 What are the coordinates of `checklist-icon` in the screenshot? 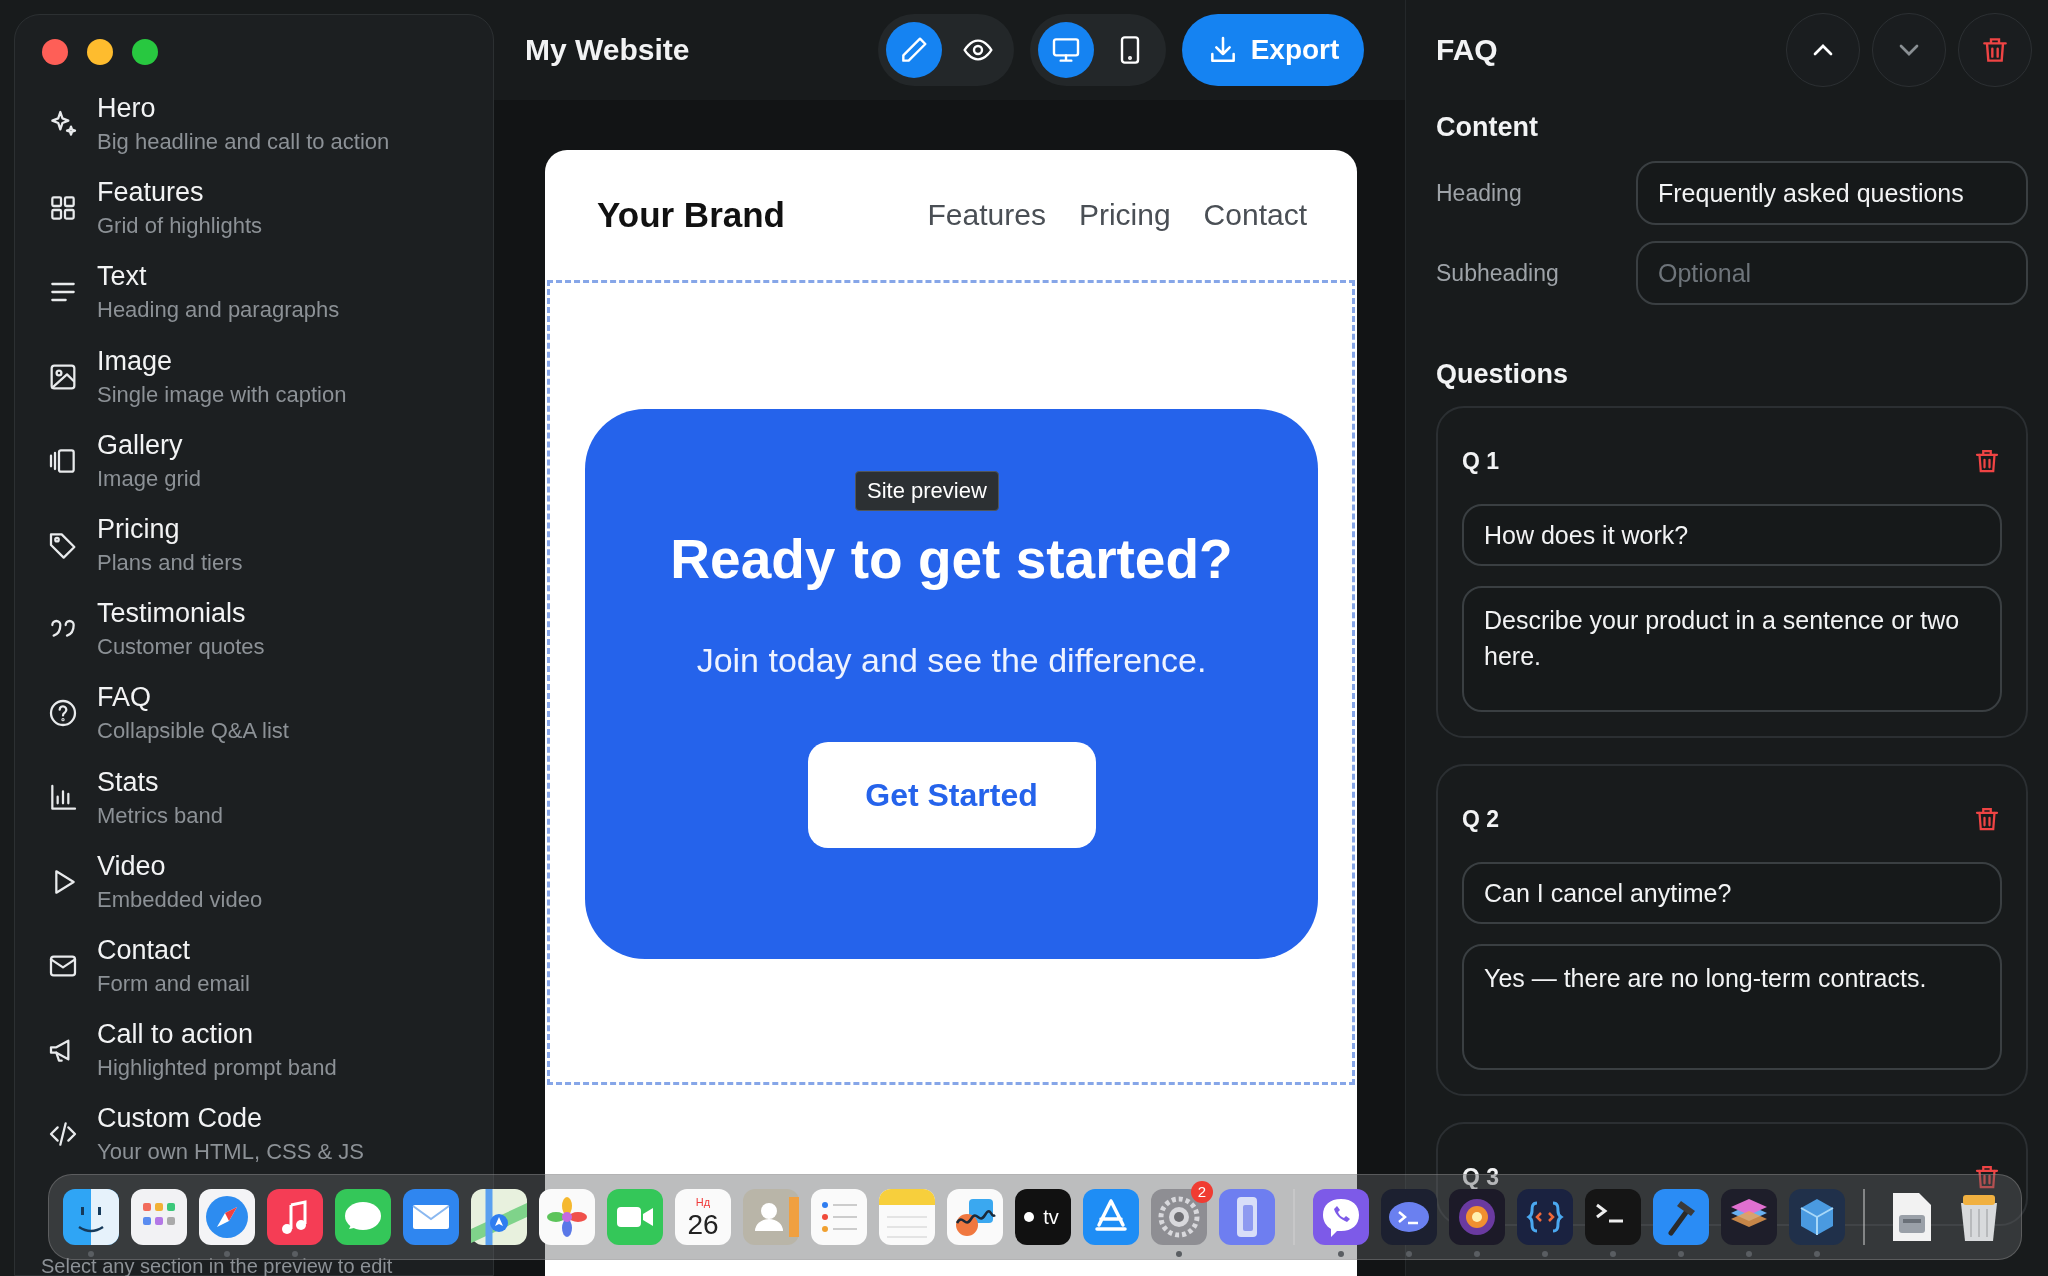 It's located at (839, 1217).